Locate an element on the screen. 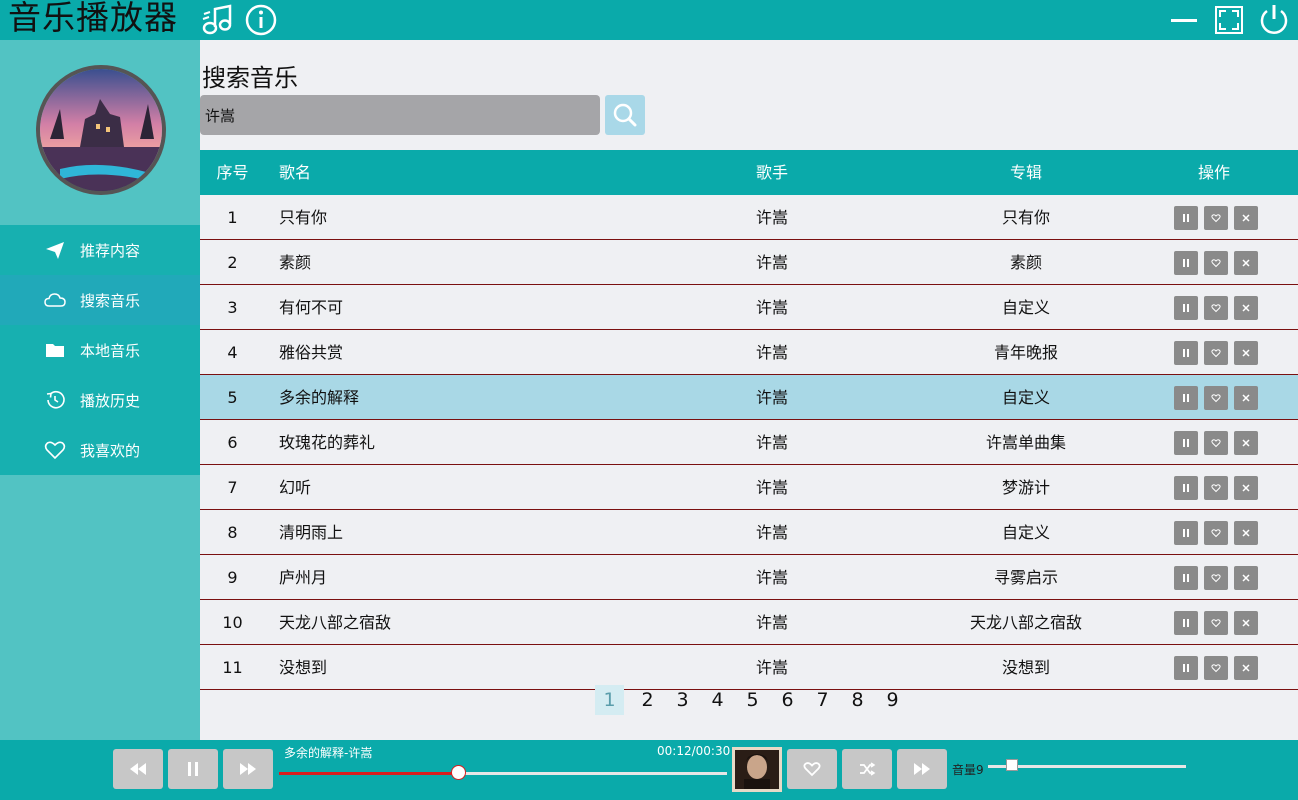 This screenshot has width=1298, height=800. table-row: 4 雅俗共赏 许嵩 青年晚报 is located at coordinates (749, 352).